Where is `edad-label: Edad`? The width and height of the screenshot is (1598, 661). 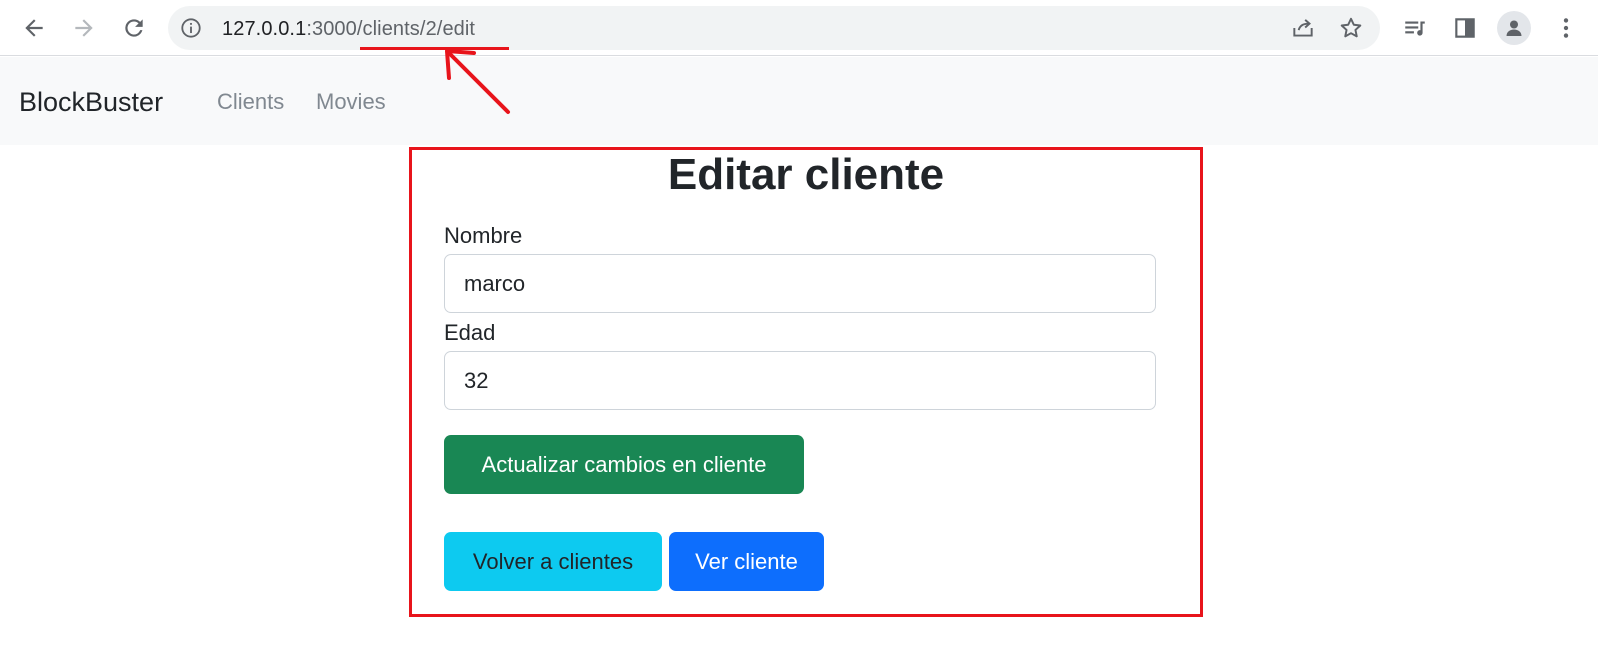 edad-label: Edad is located at coordinates (470, 332).